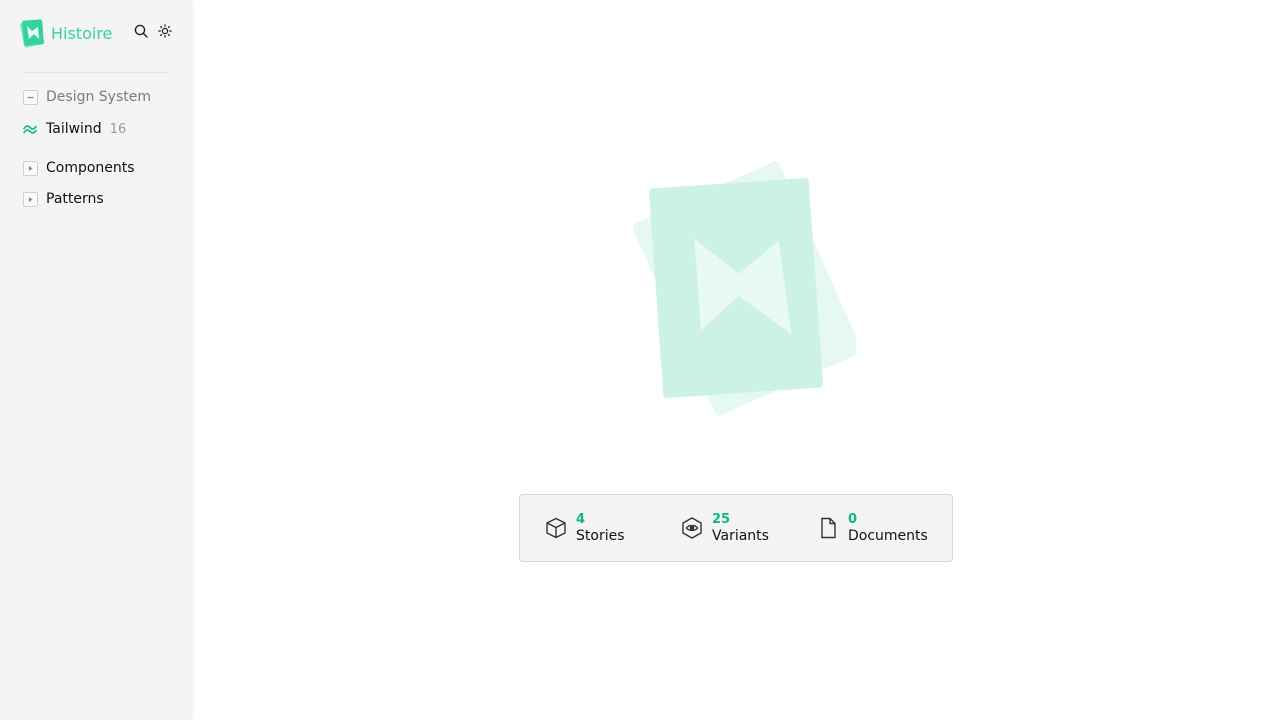 This screenshot has width=1280, height=720. I want to click on sidebar-item-tailwind: Tailwind 16, so click(102, 129).